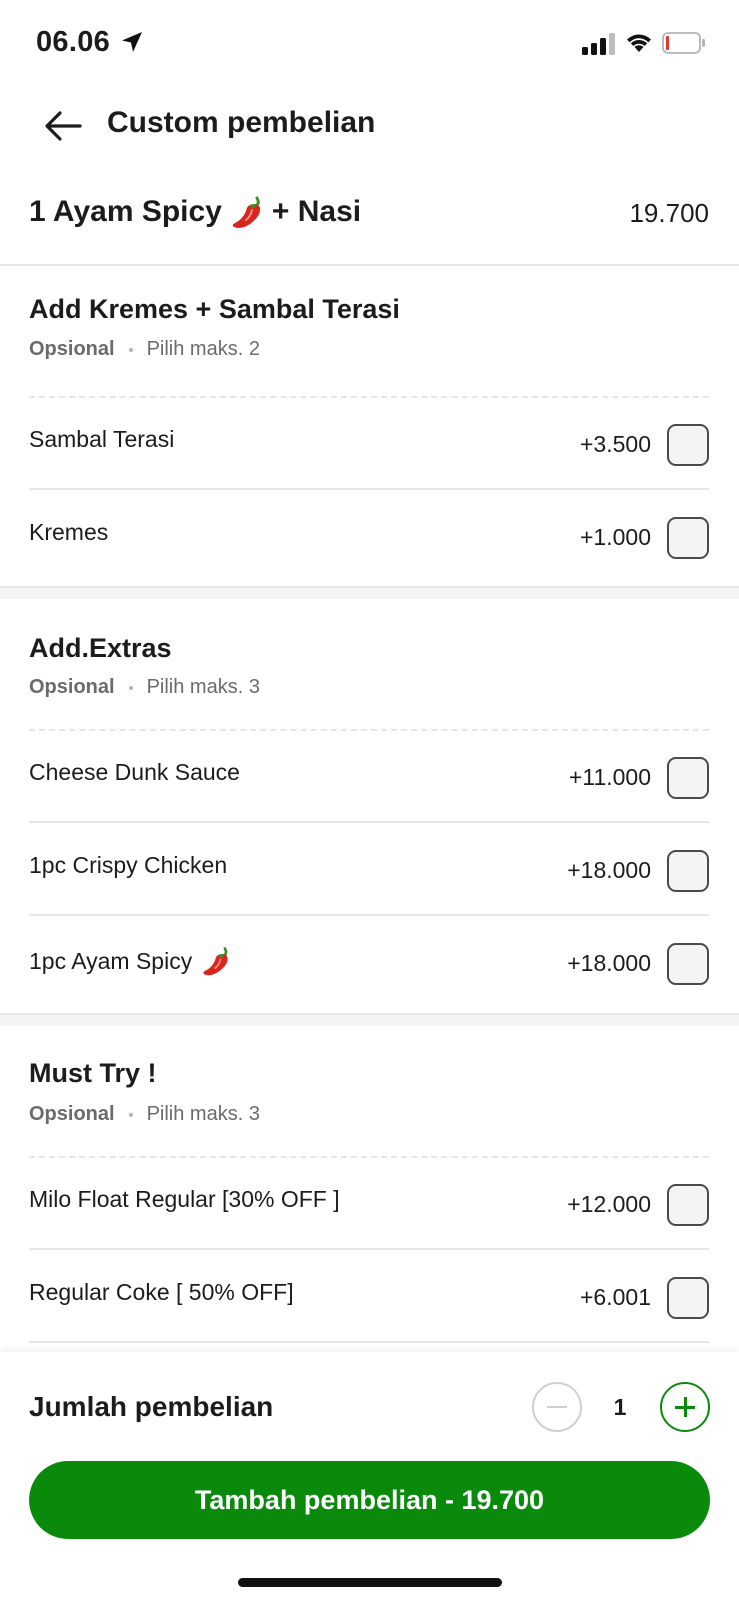 The width and height of the screenshot is (739, 1600). I want to click on section-title: Must Try !, so click(93, 1073).